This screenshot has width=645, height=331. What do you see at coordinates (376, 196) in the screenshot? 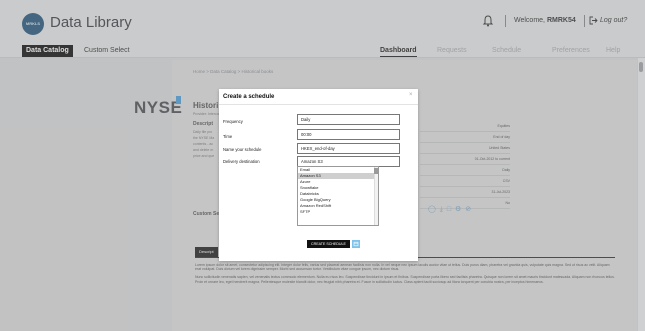
I see `options-scrollbar` at bounding box center [376, 196].